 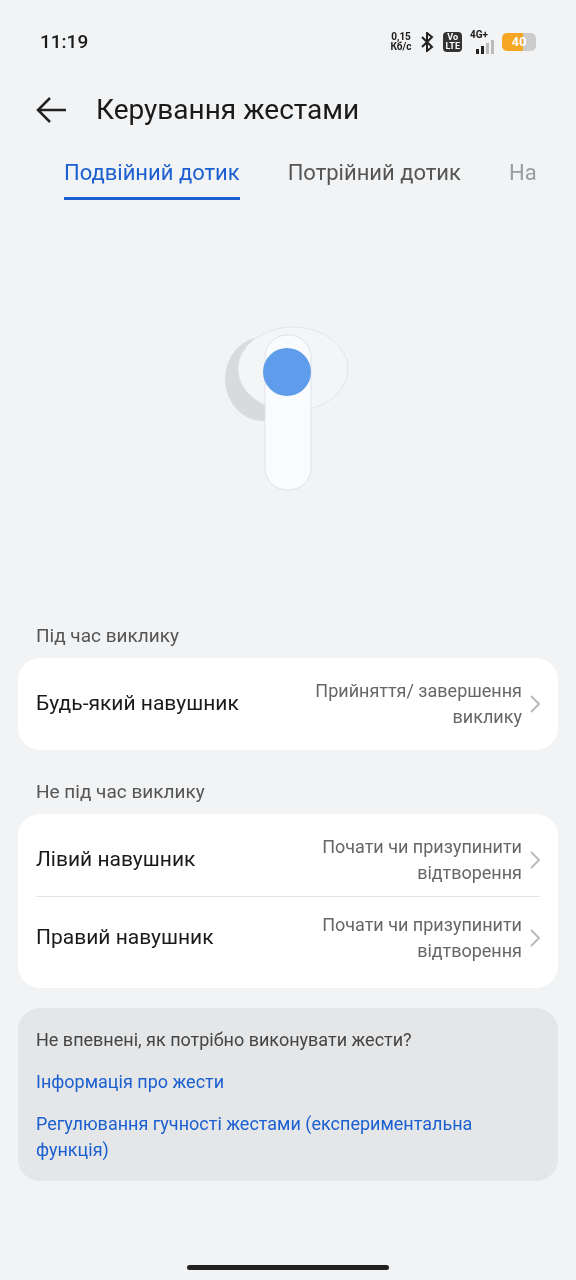 What do you see at coordinates (125, 937) in the screenshot?
I see `row-label: Правий навушник` at bounding box center [125, 937].